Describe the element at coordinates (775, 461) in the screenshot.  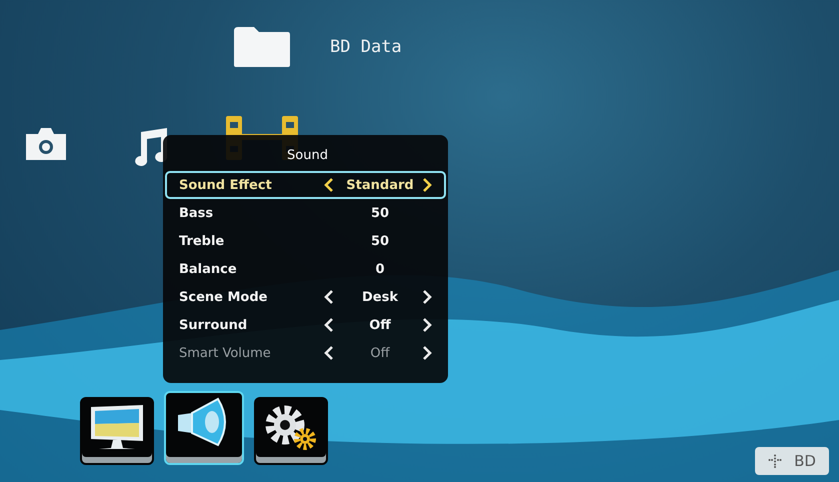
I see `dpad-dots-icon` at that location.